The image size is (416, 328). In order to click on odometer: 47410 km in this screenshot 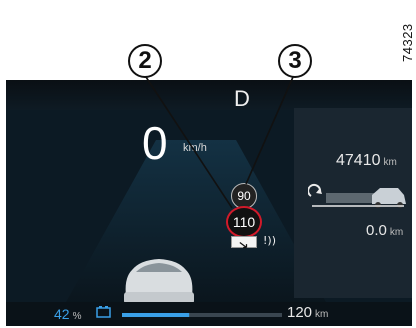, I will do `click(366, 161)`.